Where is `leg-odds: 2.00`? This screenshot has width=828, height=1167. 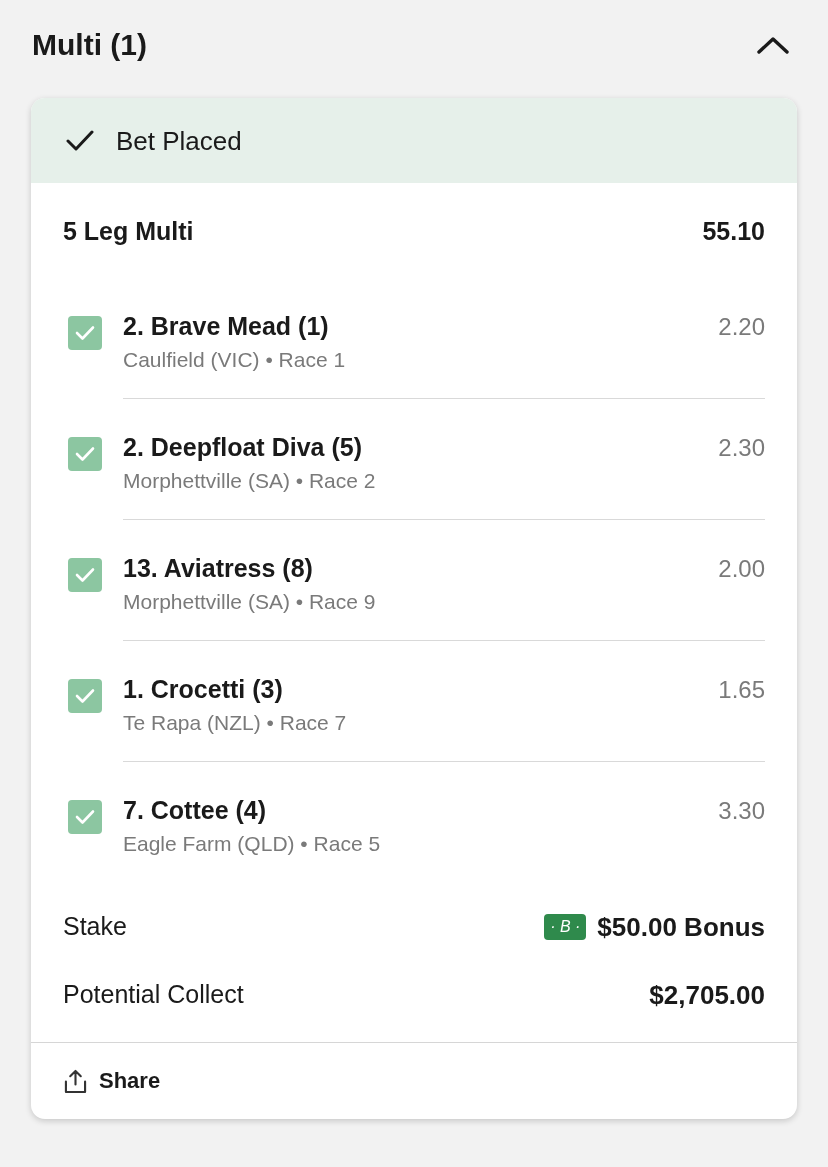 leg-odds: 2.00 is located at coordinates (741, 569).